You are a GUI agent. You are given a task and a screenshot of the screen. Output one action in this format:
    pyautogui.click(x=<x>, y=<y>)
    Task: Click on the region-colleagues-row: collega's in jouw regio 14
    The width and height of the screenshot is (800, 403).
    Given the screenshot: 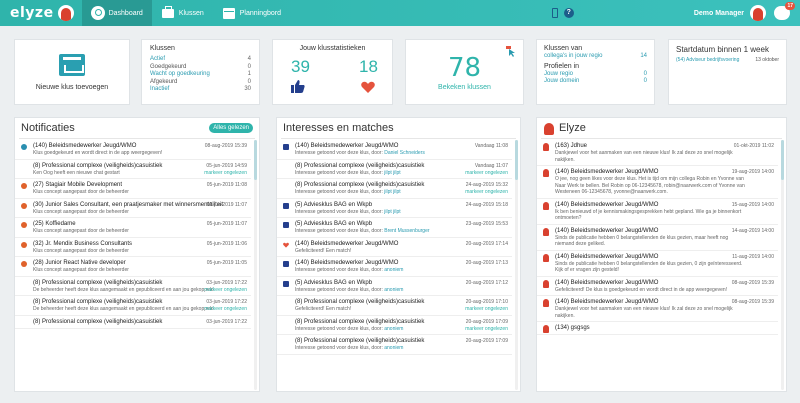 What is the action you would take?
    pyautogui.click(x=595, y=56)
    